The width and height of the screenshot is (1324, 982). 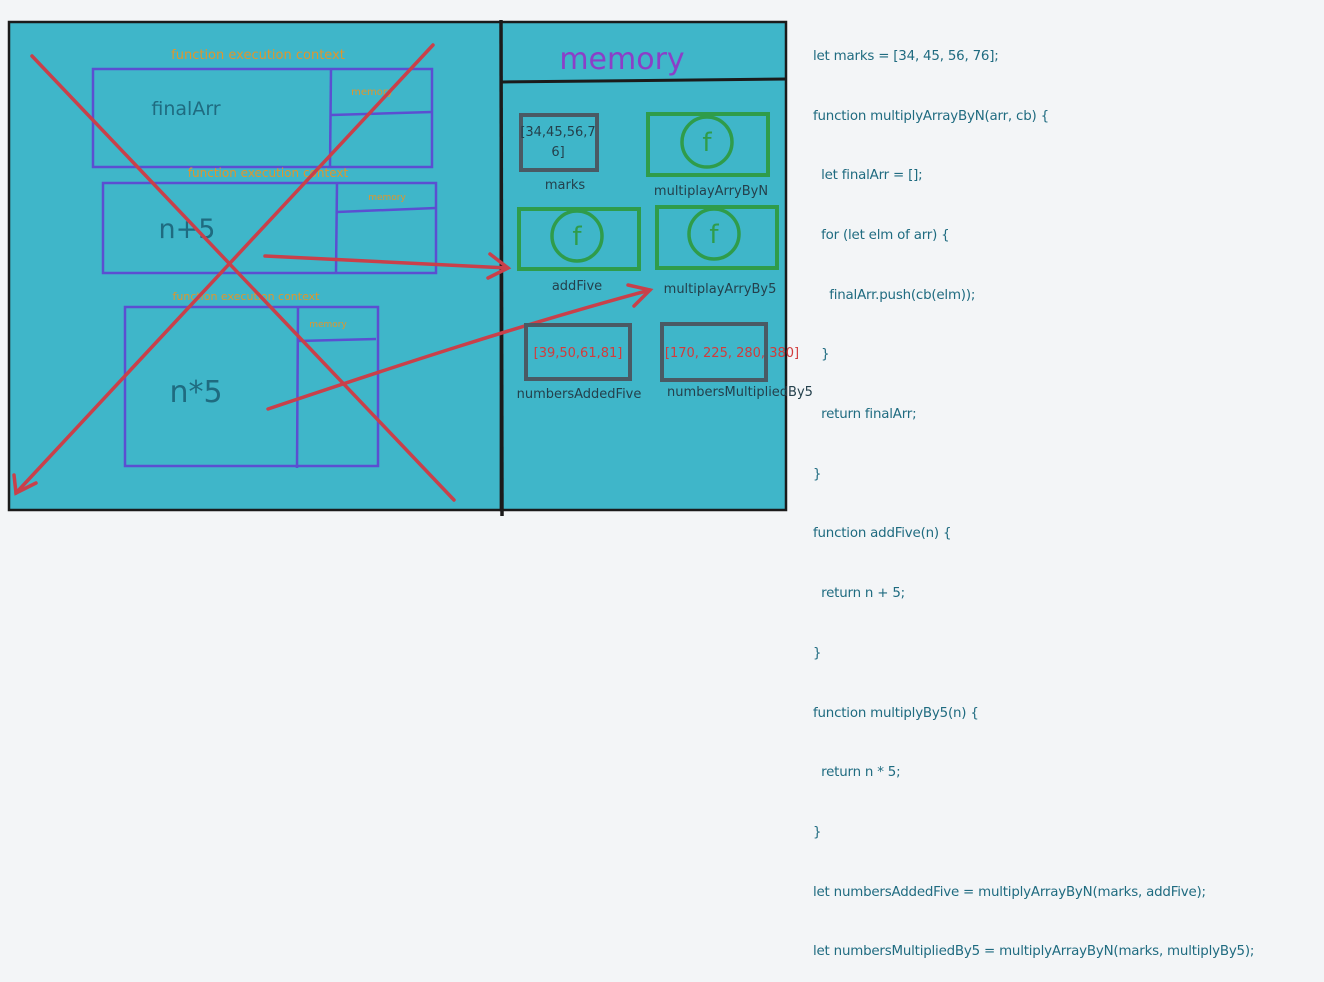 What do you see at coordinates (577, 237) in the screenshot?
I see `function-glyph-add-five: f` at bounding box center [577, 237].